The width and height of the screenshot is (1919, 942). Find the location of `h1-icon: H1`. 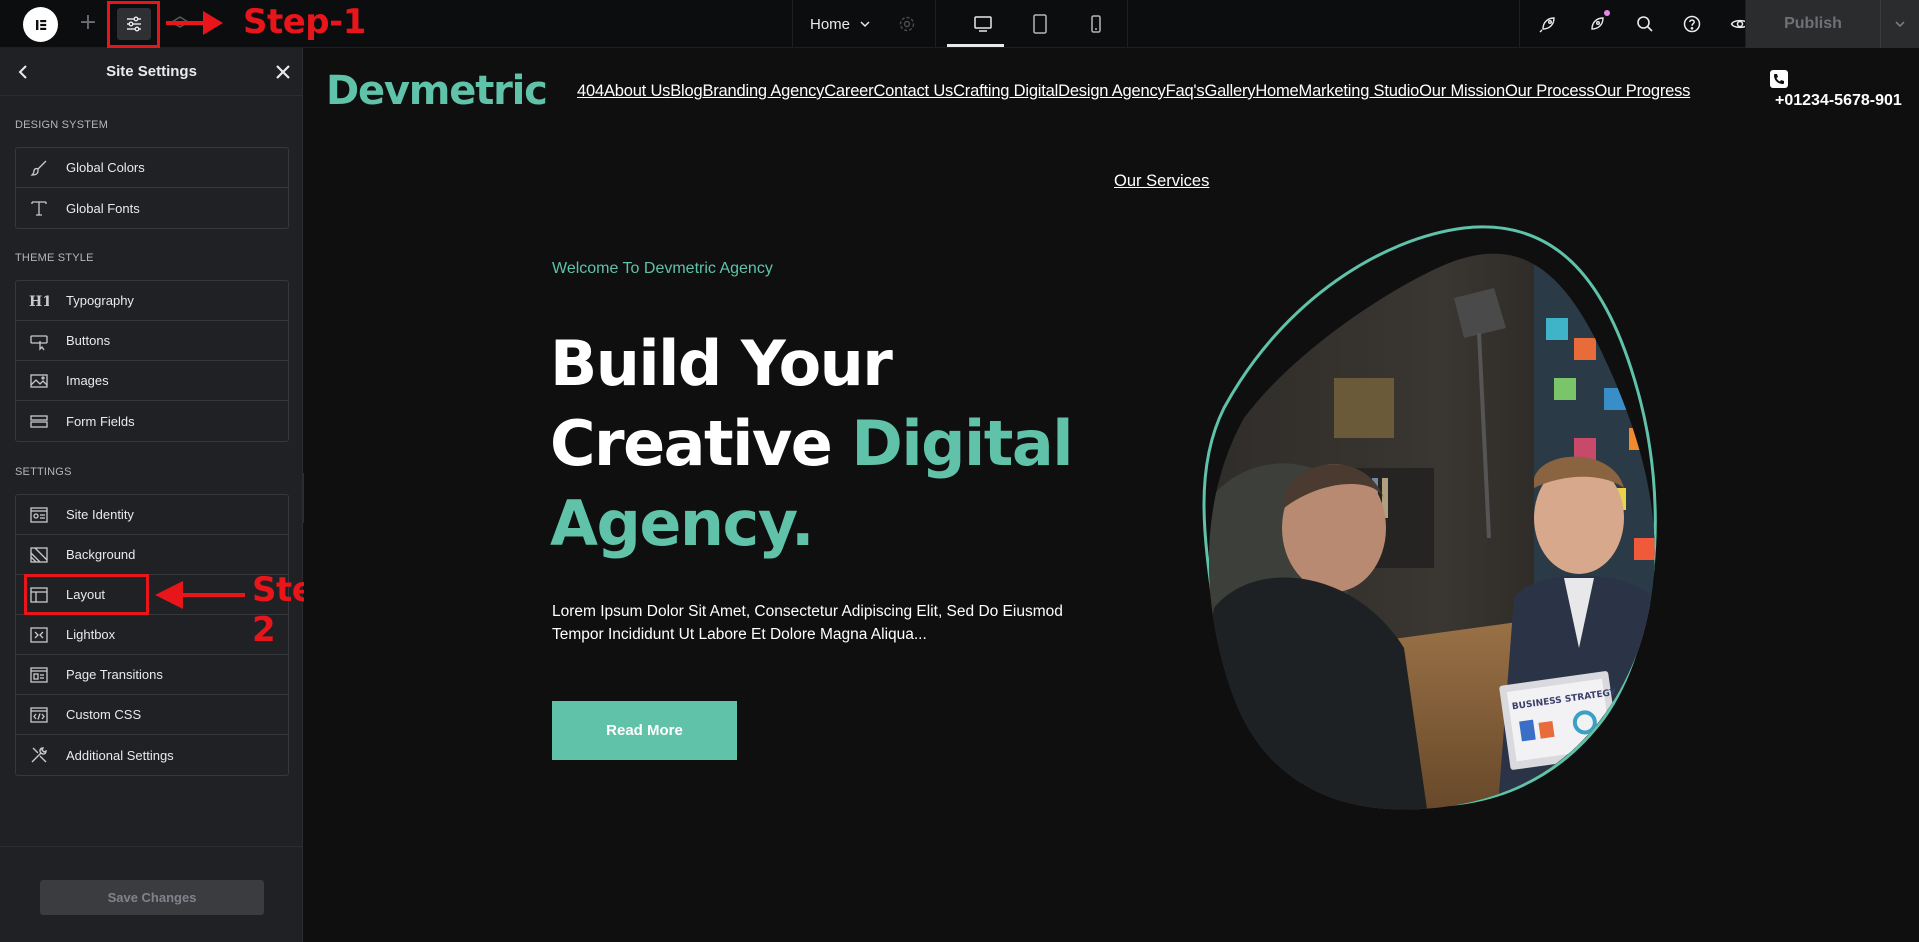

h1-icon: H1 is located at coordinates (39, 302).